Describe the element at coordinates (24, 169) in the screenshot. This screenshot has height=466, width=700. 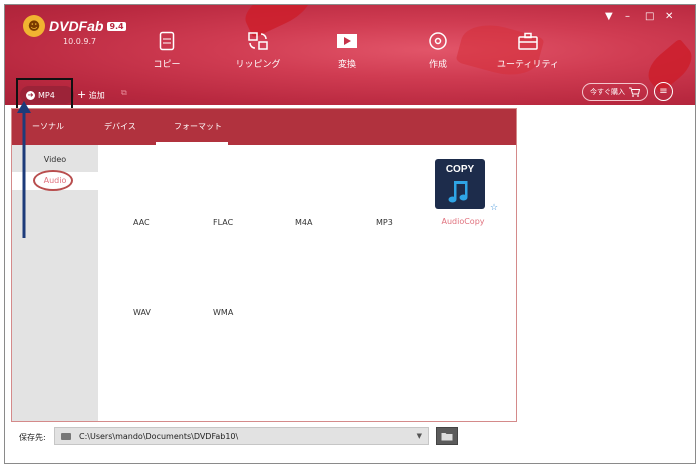
I see `annotation-arrow` at that location.